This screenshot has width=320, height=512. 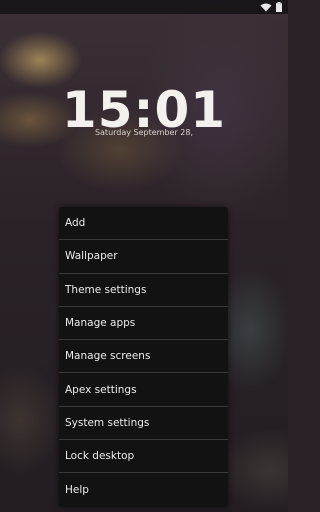 I want to click on menu-item-system-settings: System settings, so click(x=143, y=424).